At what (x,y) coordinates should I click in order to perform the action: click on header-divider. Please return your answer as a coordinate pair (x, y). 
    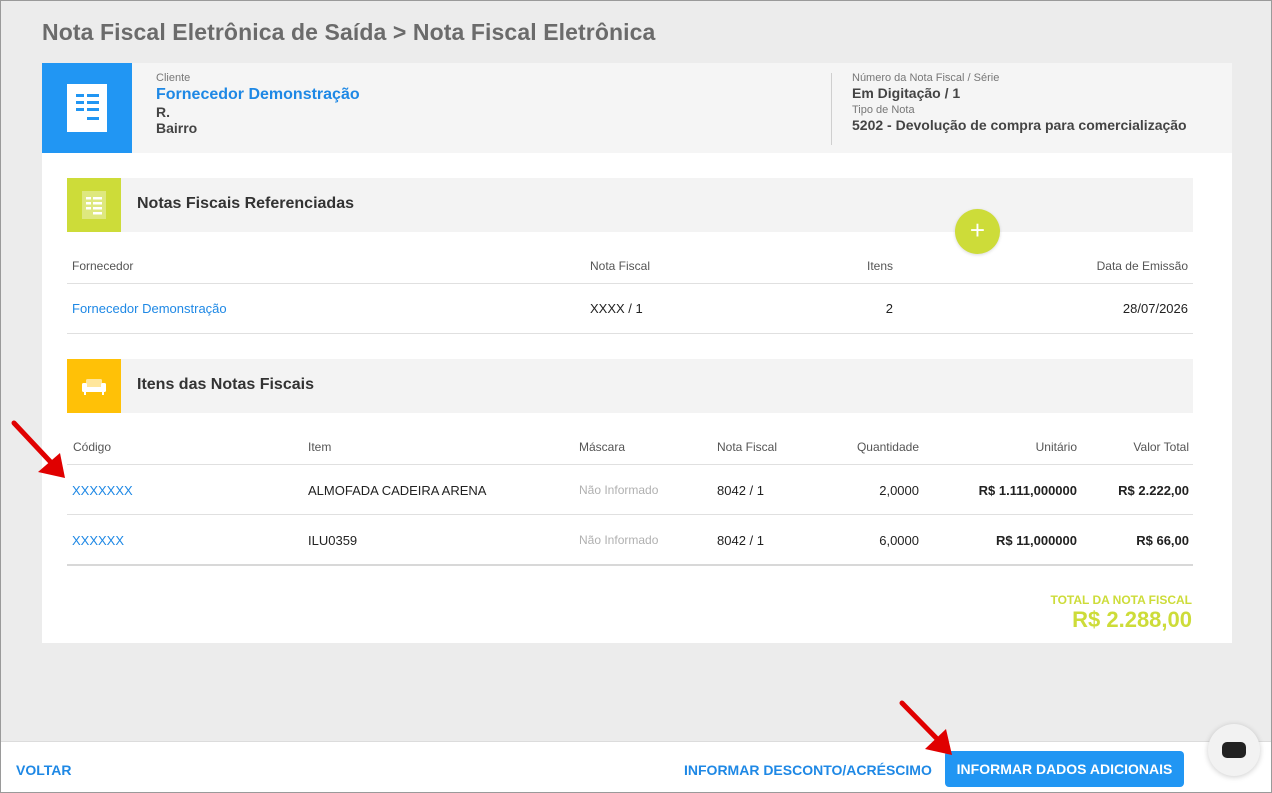
    Looking at the image, I should click on (831, 109).